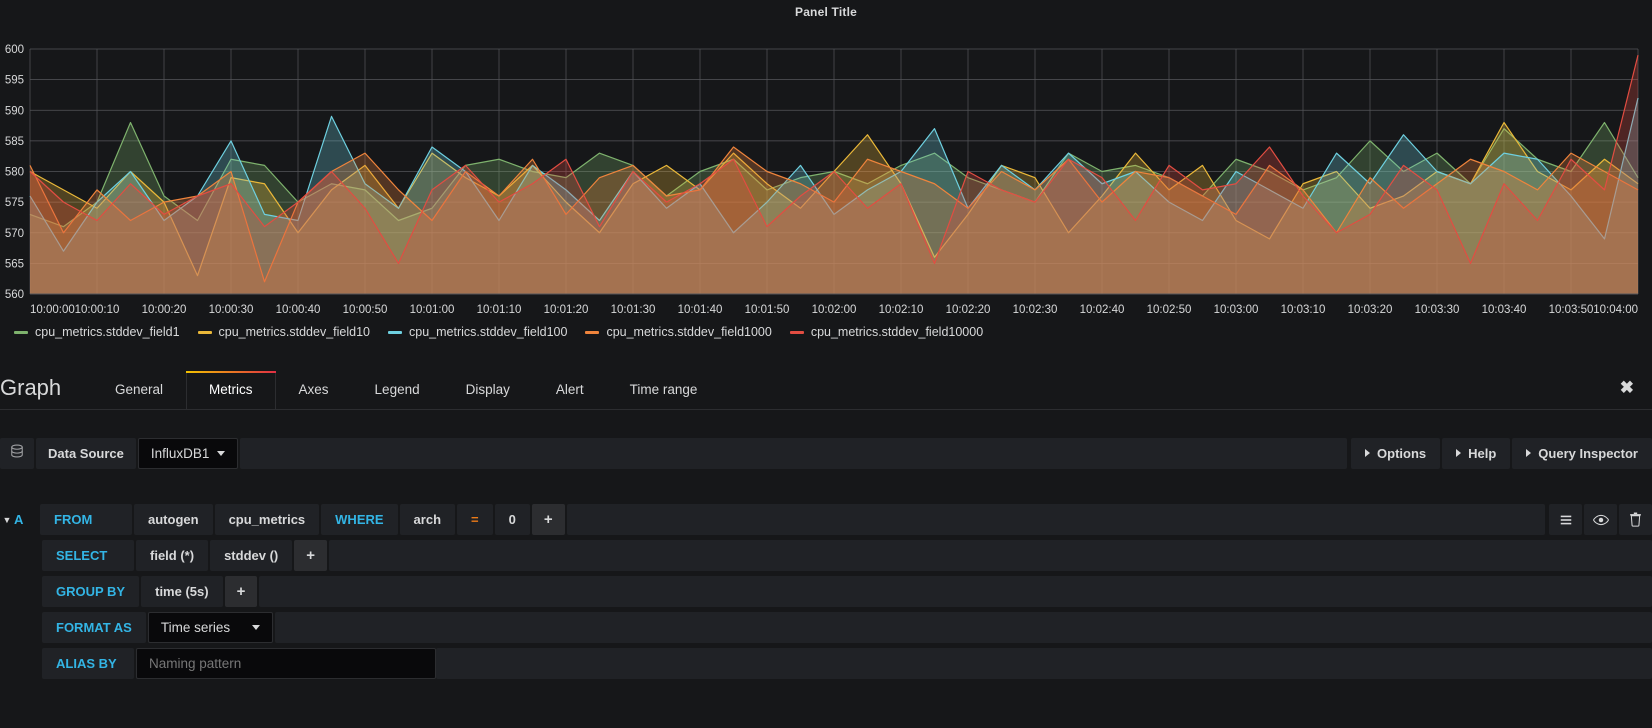 This screenshot has height=728, width=1652. Describe the element at coordinates (897, 332) in the screenshot. I see `legend-series-label: cpu_metrics.stddev_field10000` at that location.